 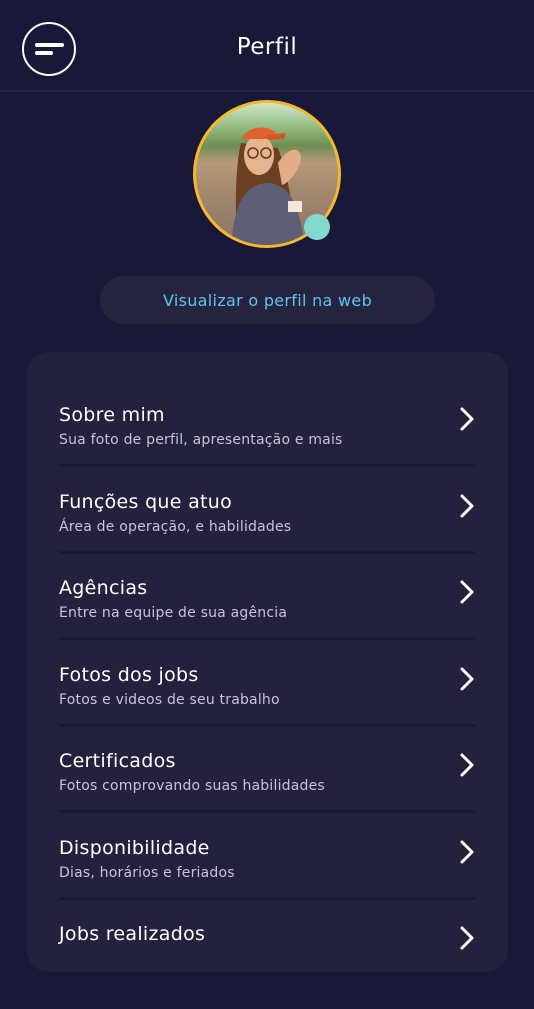 I want to click on profile-avatar, so click(x=267, y=174).